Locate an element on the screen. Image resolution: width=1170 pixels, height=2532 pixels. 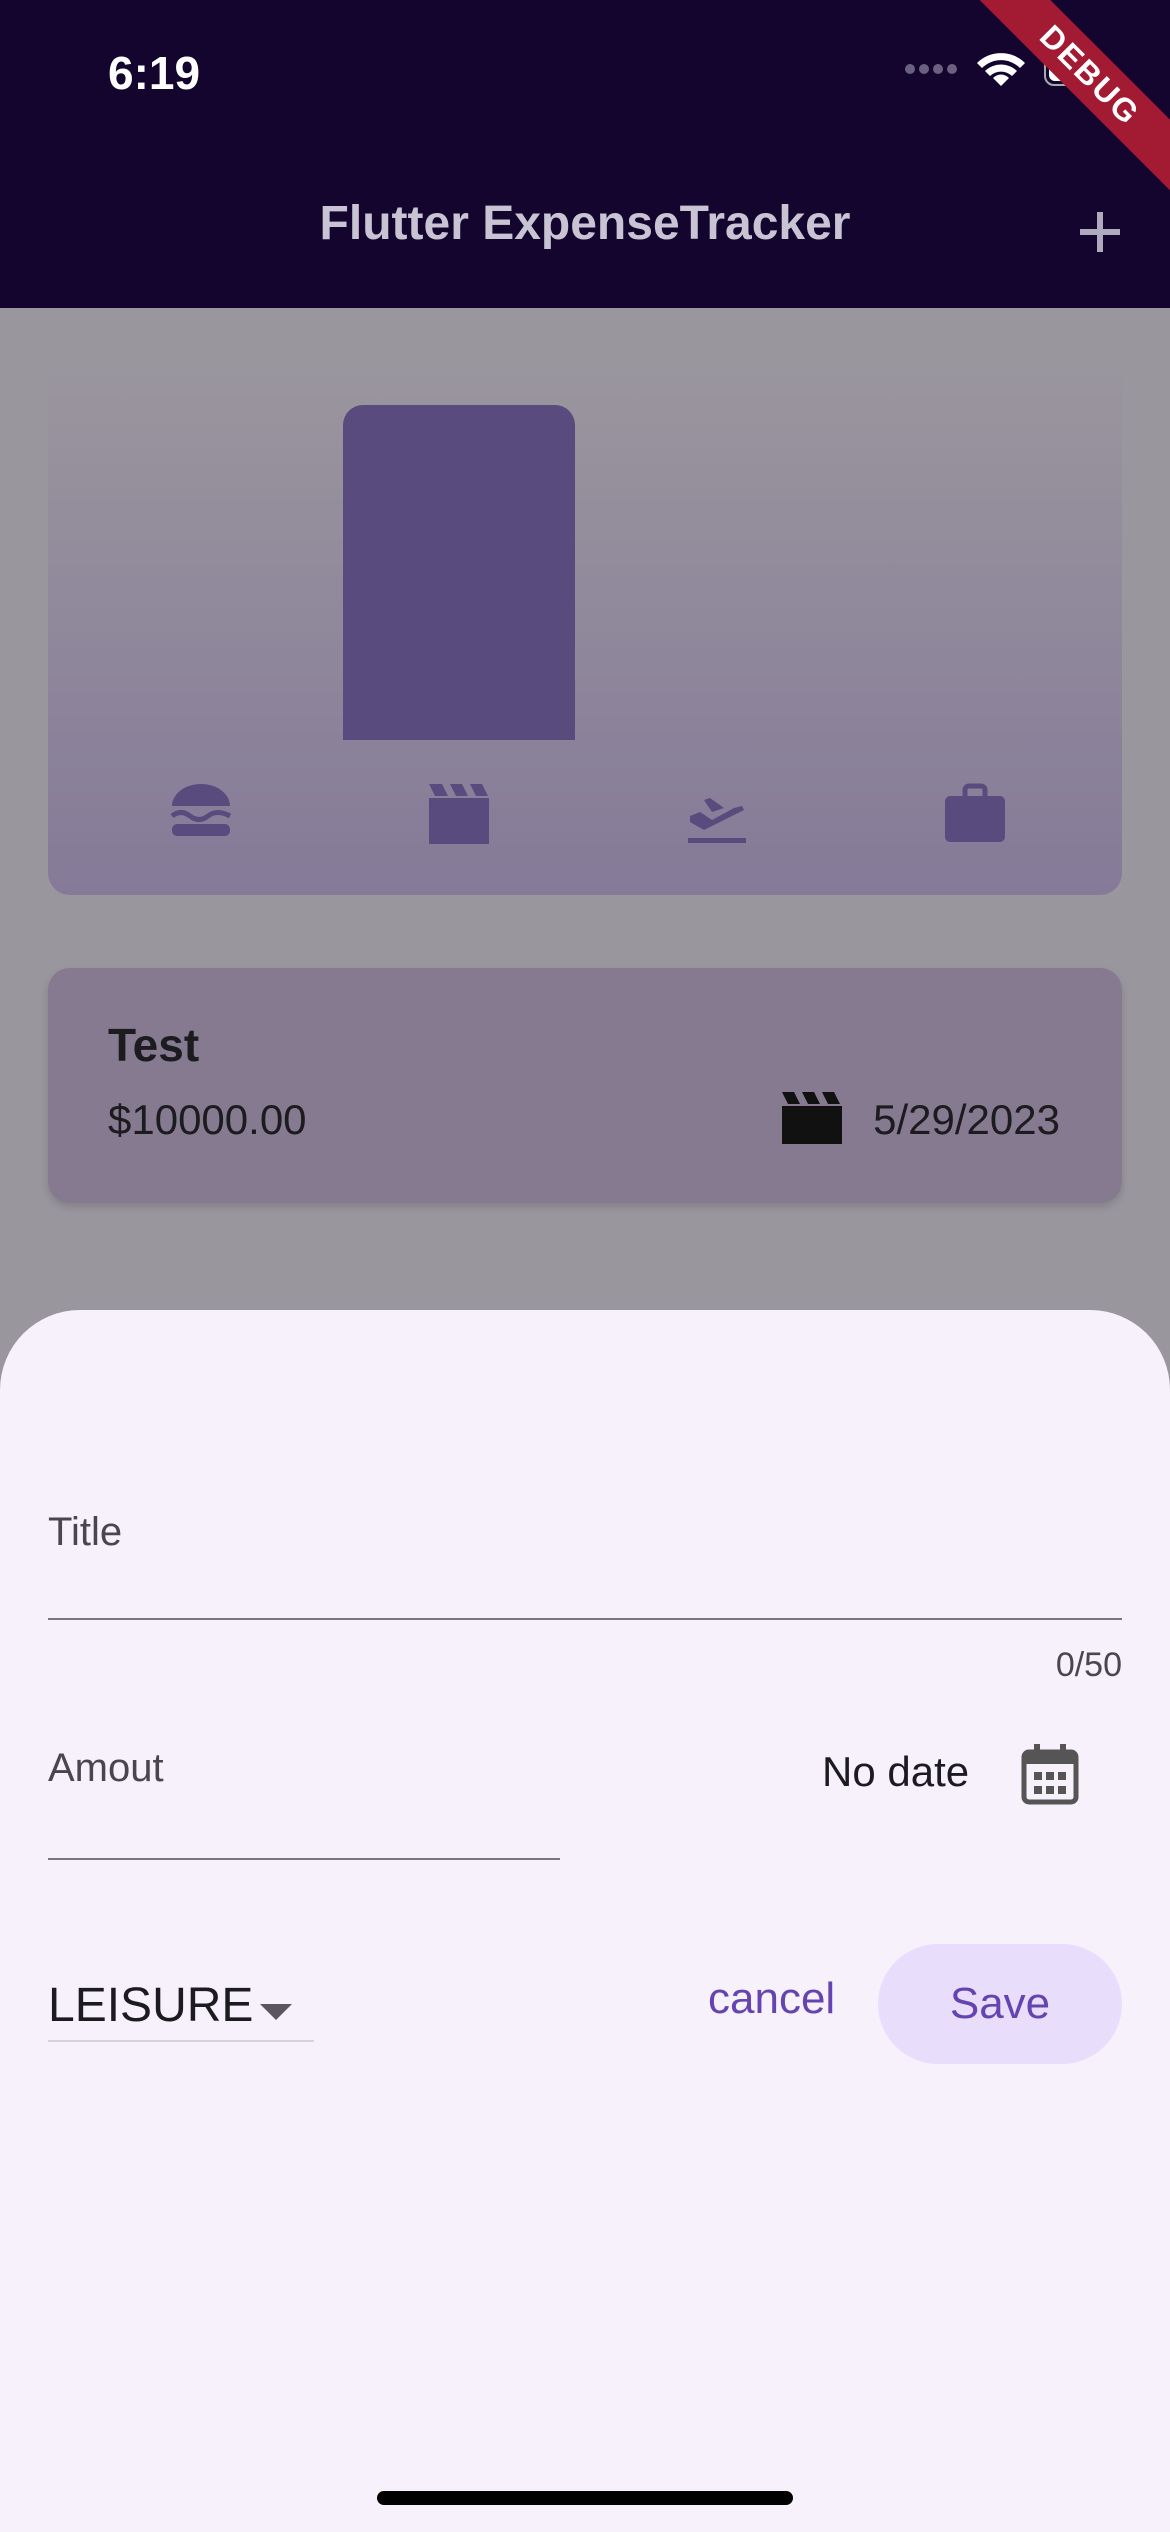
expense-amount: $10000.00 is located at coordinates (207, 1119).